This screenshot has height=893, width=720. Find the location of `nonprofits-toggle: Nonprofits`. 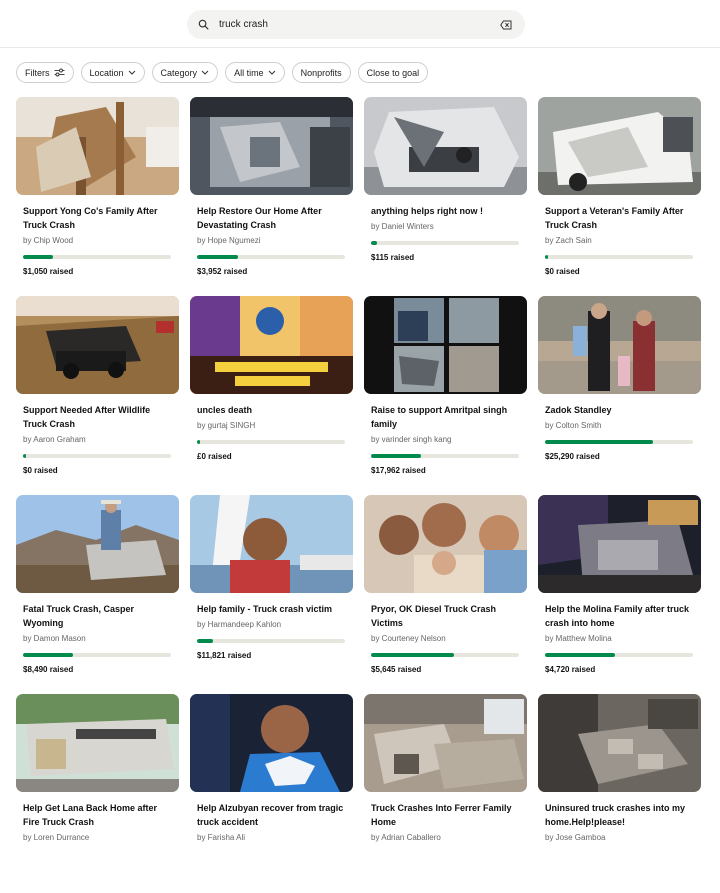

nonprofits-toggle: Nonprofits is located at coordinates (321, 72).